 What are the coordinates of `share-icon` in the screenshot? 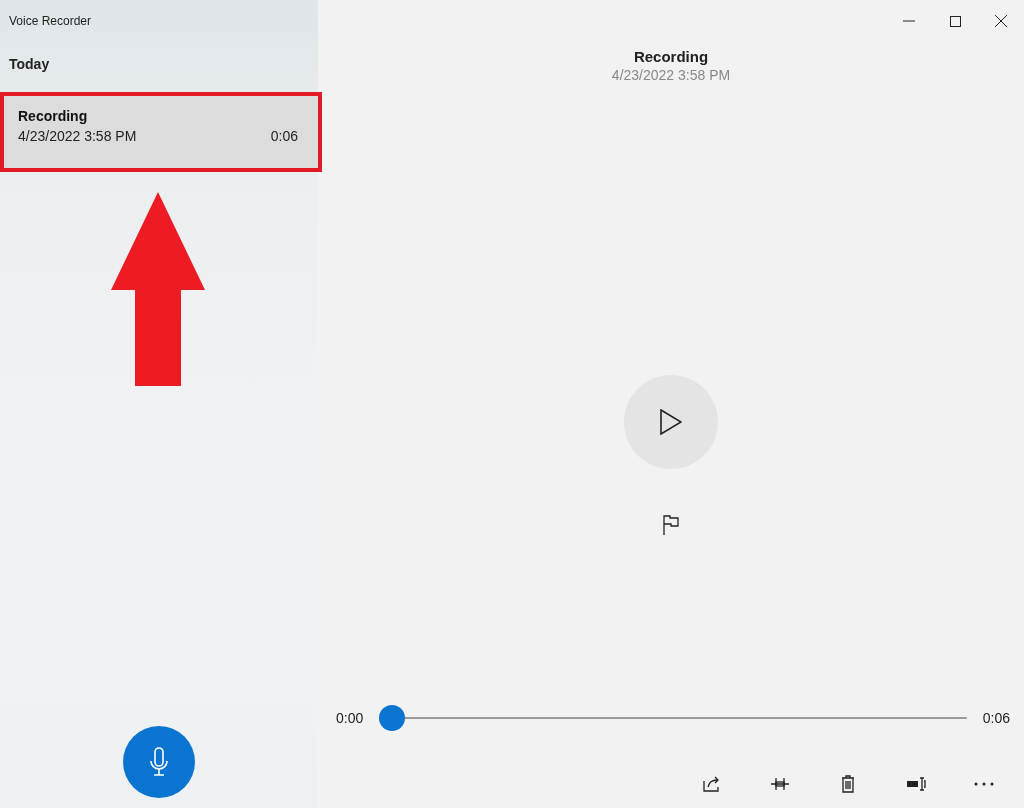 It's located at (712, 784).